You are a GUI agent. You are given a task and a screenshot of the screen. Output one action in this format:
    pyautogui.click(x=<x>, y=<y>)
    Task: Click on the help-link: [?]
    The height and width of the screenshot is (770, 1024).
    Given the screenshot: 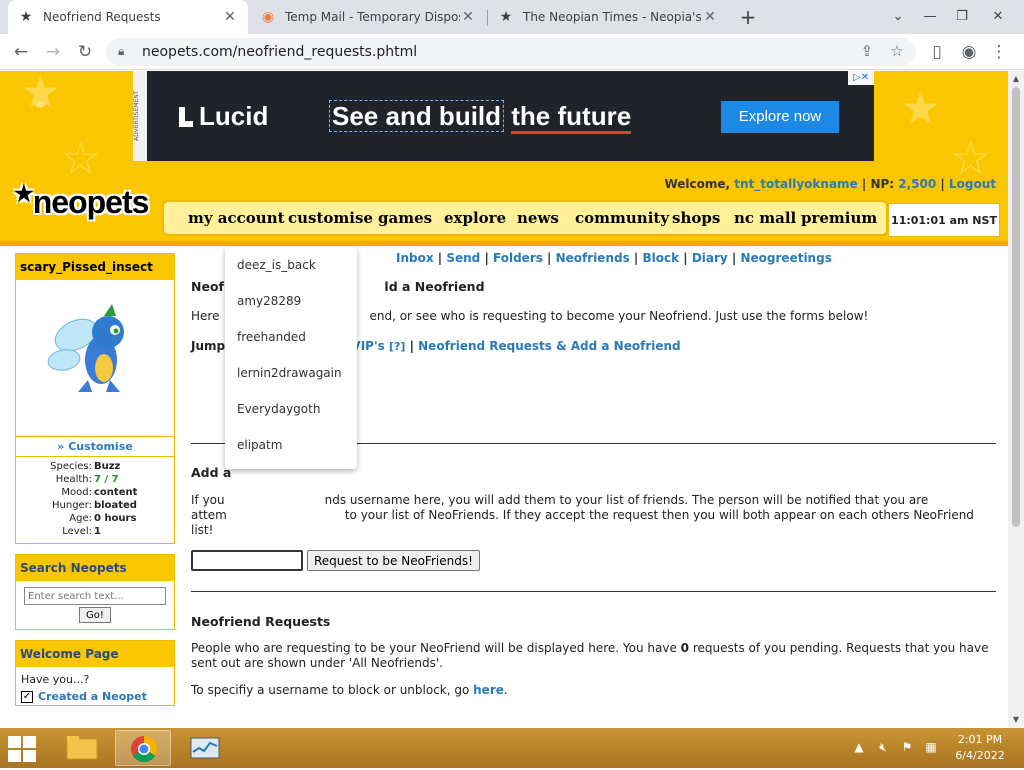 What is the action you would take?
    pyautogui.click(x=397, y=346)
    